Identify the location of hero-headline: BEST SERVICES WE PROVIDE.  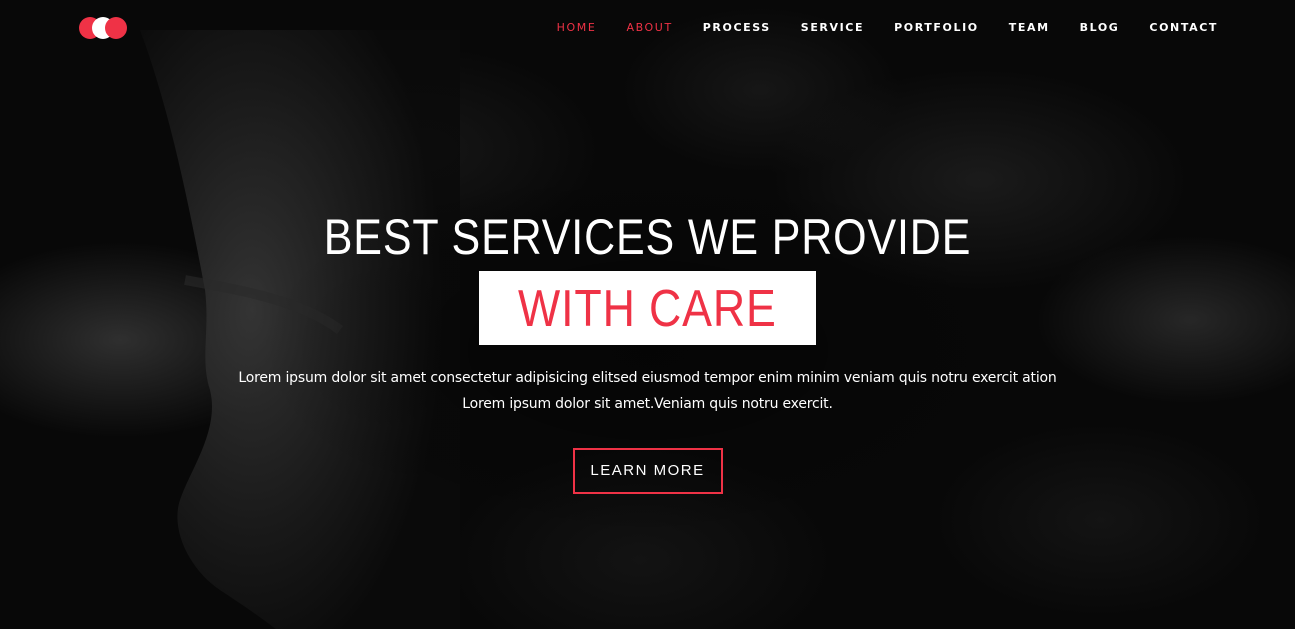
(647, 237).